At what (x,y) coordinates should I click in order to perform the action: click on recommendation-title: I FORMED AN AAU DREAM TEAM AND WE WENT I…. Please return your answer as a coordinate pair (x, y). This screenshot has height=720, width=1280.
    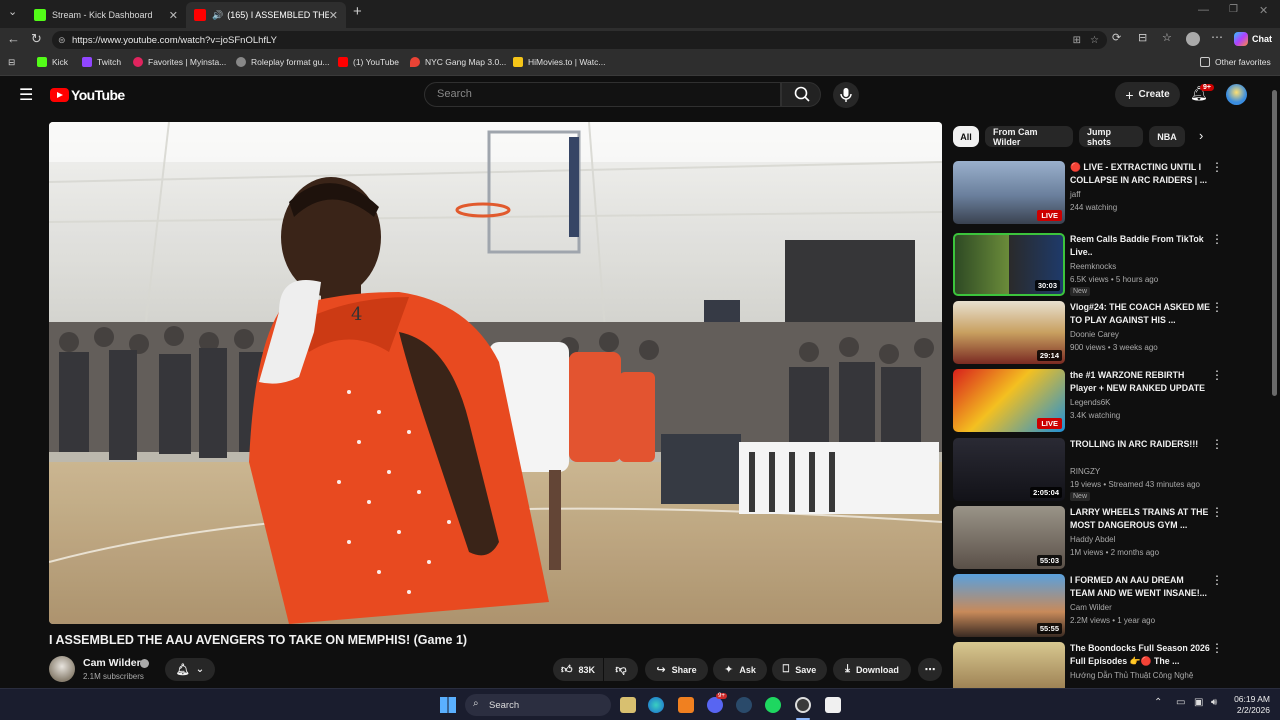
    Looking at the image, I should click on (1140, 587).